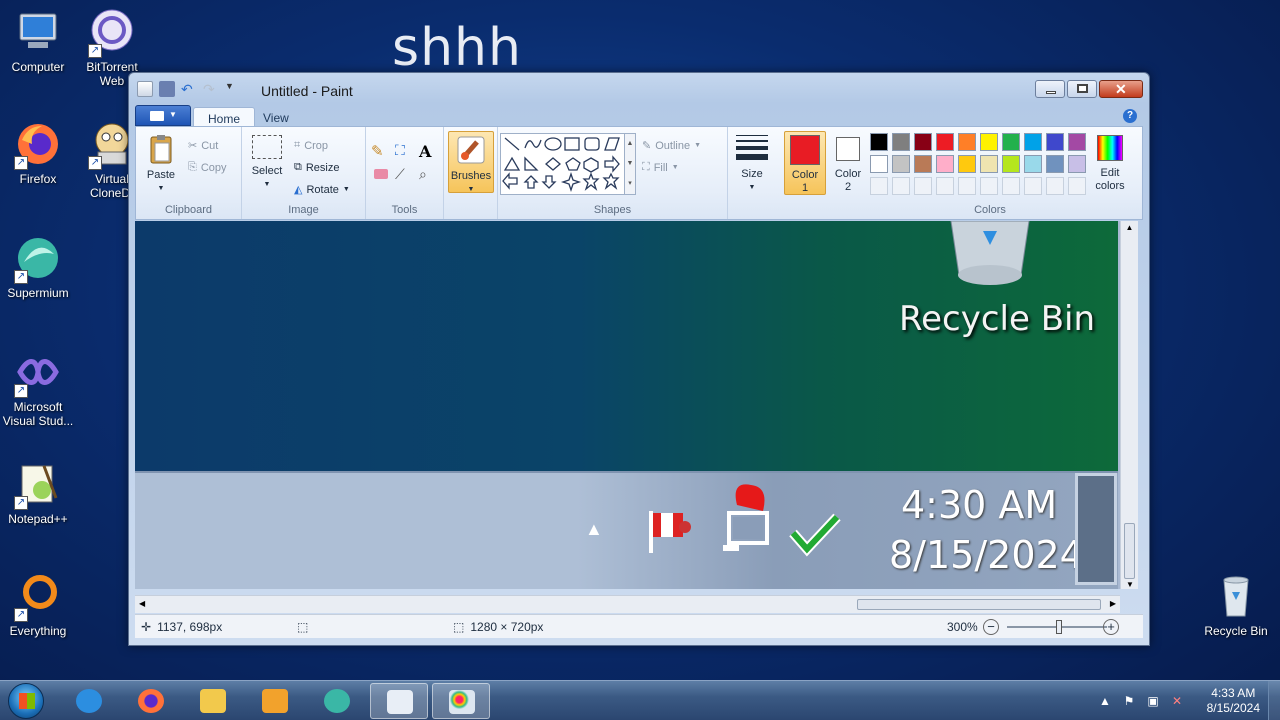  What do you see at coordinates (275, 701) in the screenshot?
I see `taskbar-media-player` at bounding box center [275, 701].